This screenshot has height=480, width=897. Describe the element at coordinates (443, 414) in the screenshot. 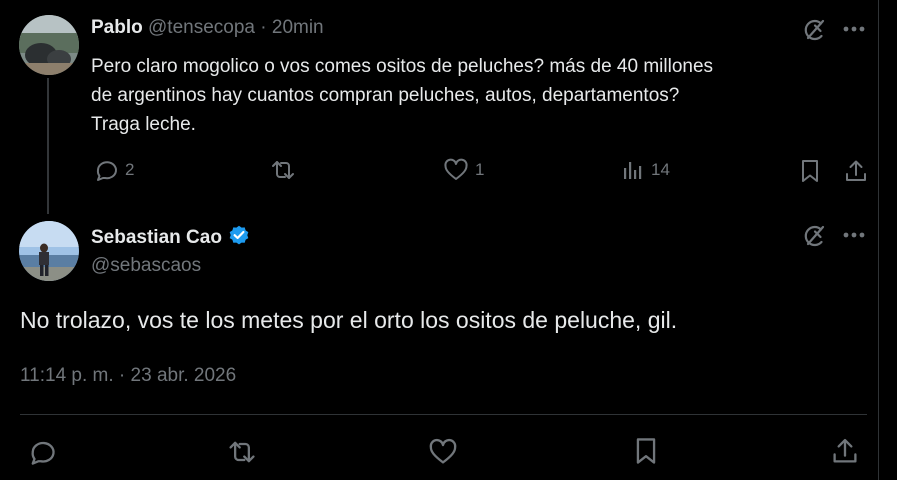

I see `divider` at that location.